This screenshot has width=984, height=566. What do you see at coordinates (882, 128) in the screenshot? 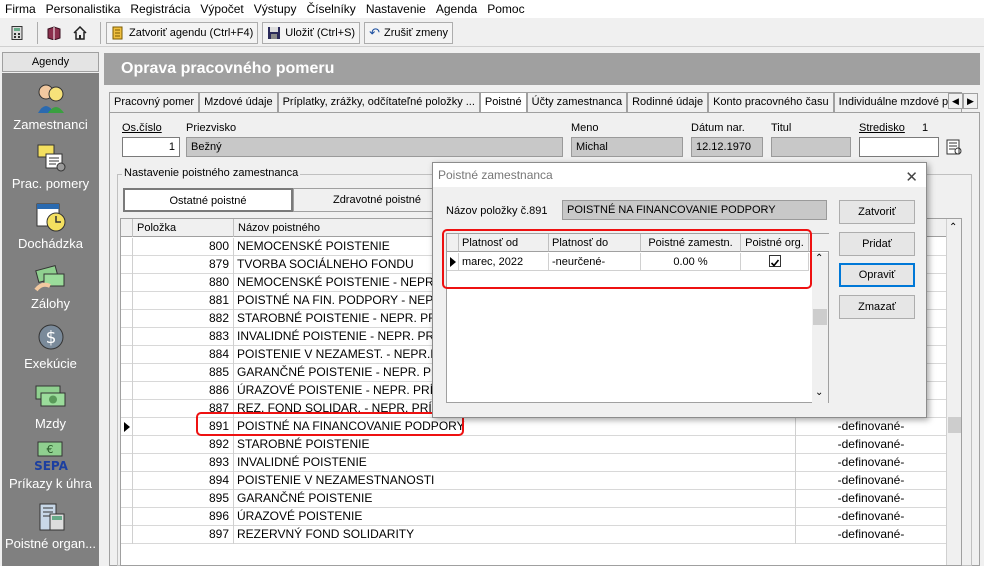
I see `stredisko-label: Stredisko` at bounding box center [882, 128].